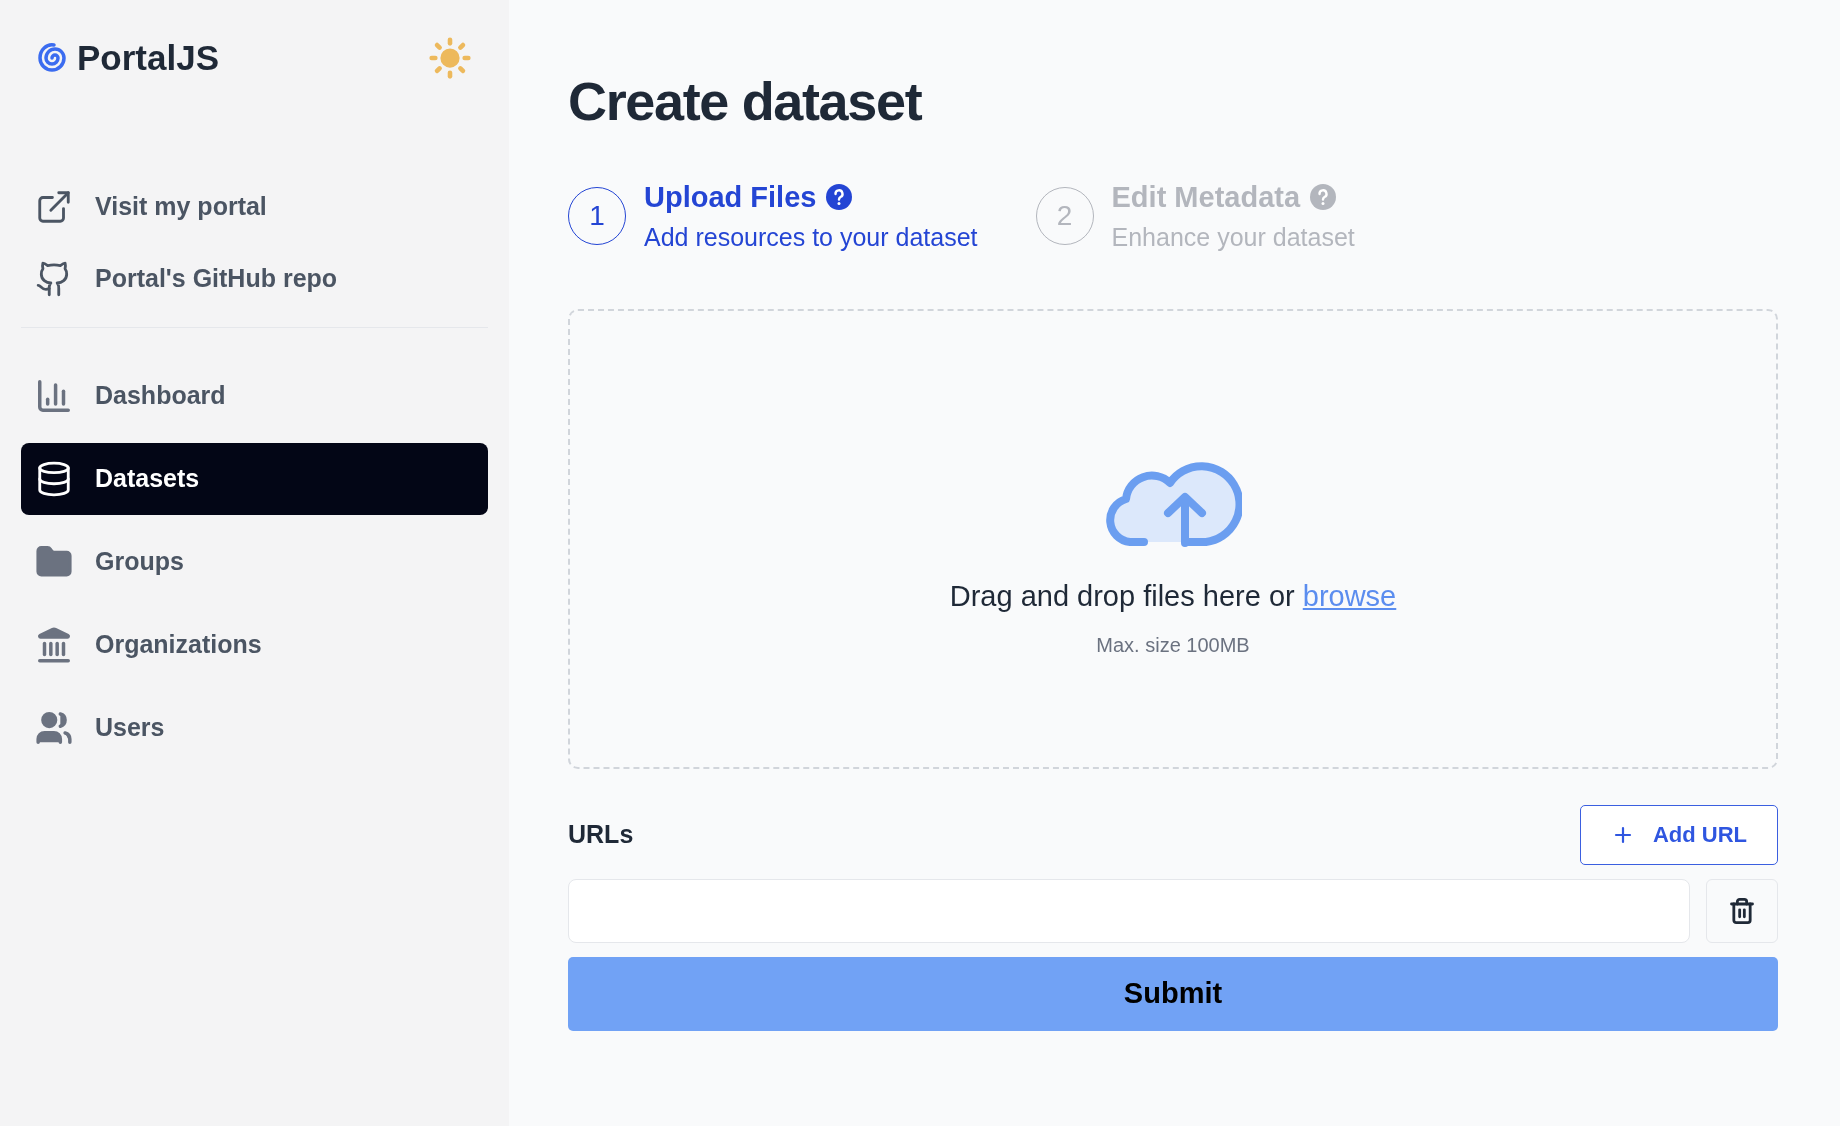 The height and width of the screenshot is (1126, 1840). What do you see at coordinates (730, 197) in the screenshot?
I see `step-title: Upload Files` at bounding box center [730, 197].